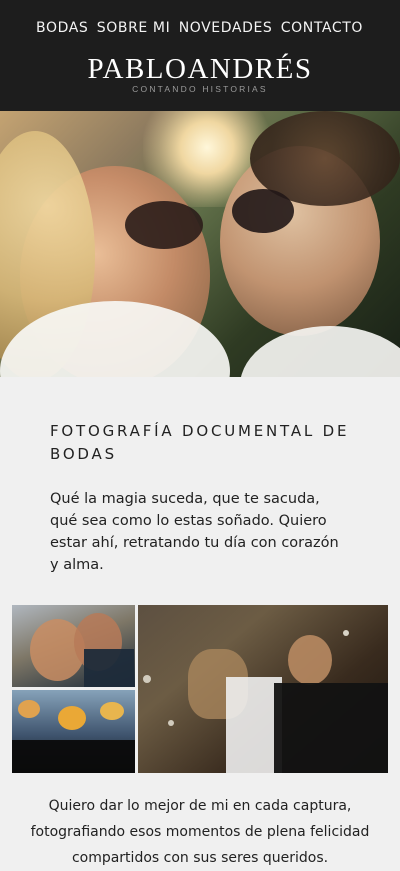 The width and height of the screenshot is (400, 871). What do you see at coordinates (134, 28) in the screenshot?
I see `nav-item-sobre-mi: SOBRE MI` at bounding box center [134, 28].